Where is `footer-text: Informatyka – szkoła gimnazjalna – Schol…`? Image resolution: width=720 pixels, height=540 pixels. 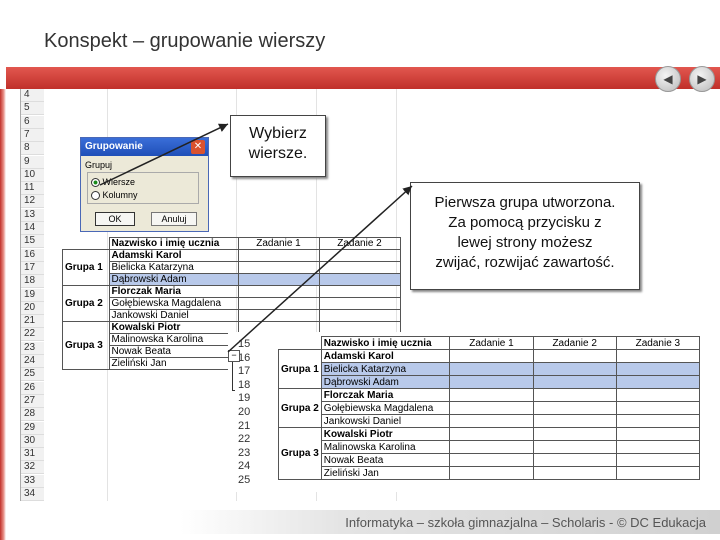
footer-text: Informatyka – szkoła gimnazjalna – Schol… is located at coordinates (525, 522).